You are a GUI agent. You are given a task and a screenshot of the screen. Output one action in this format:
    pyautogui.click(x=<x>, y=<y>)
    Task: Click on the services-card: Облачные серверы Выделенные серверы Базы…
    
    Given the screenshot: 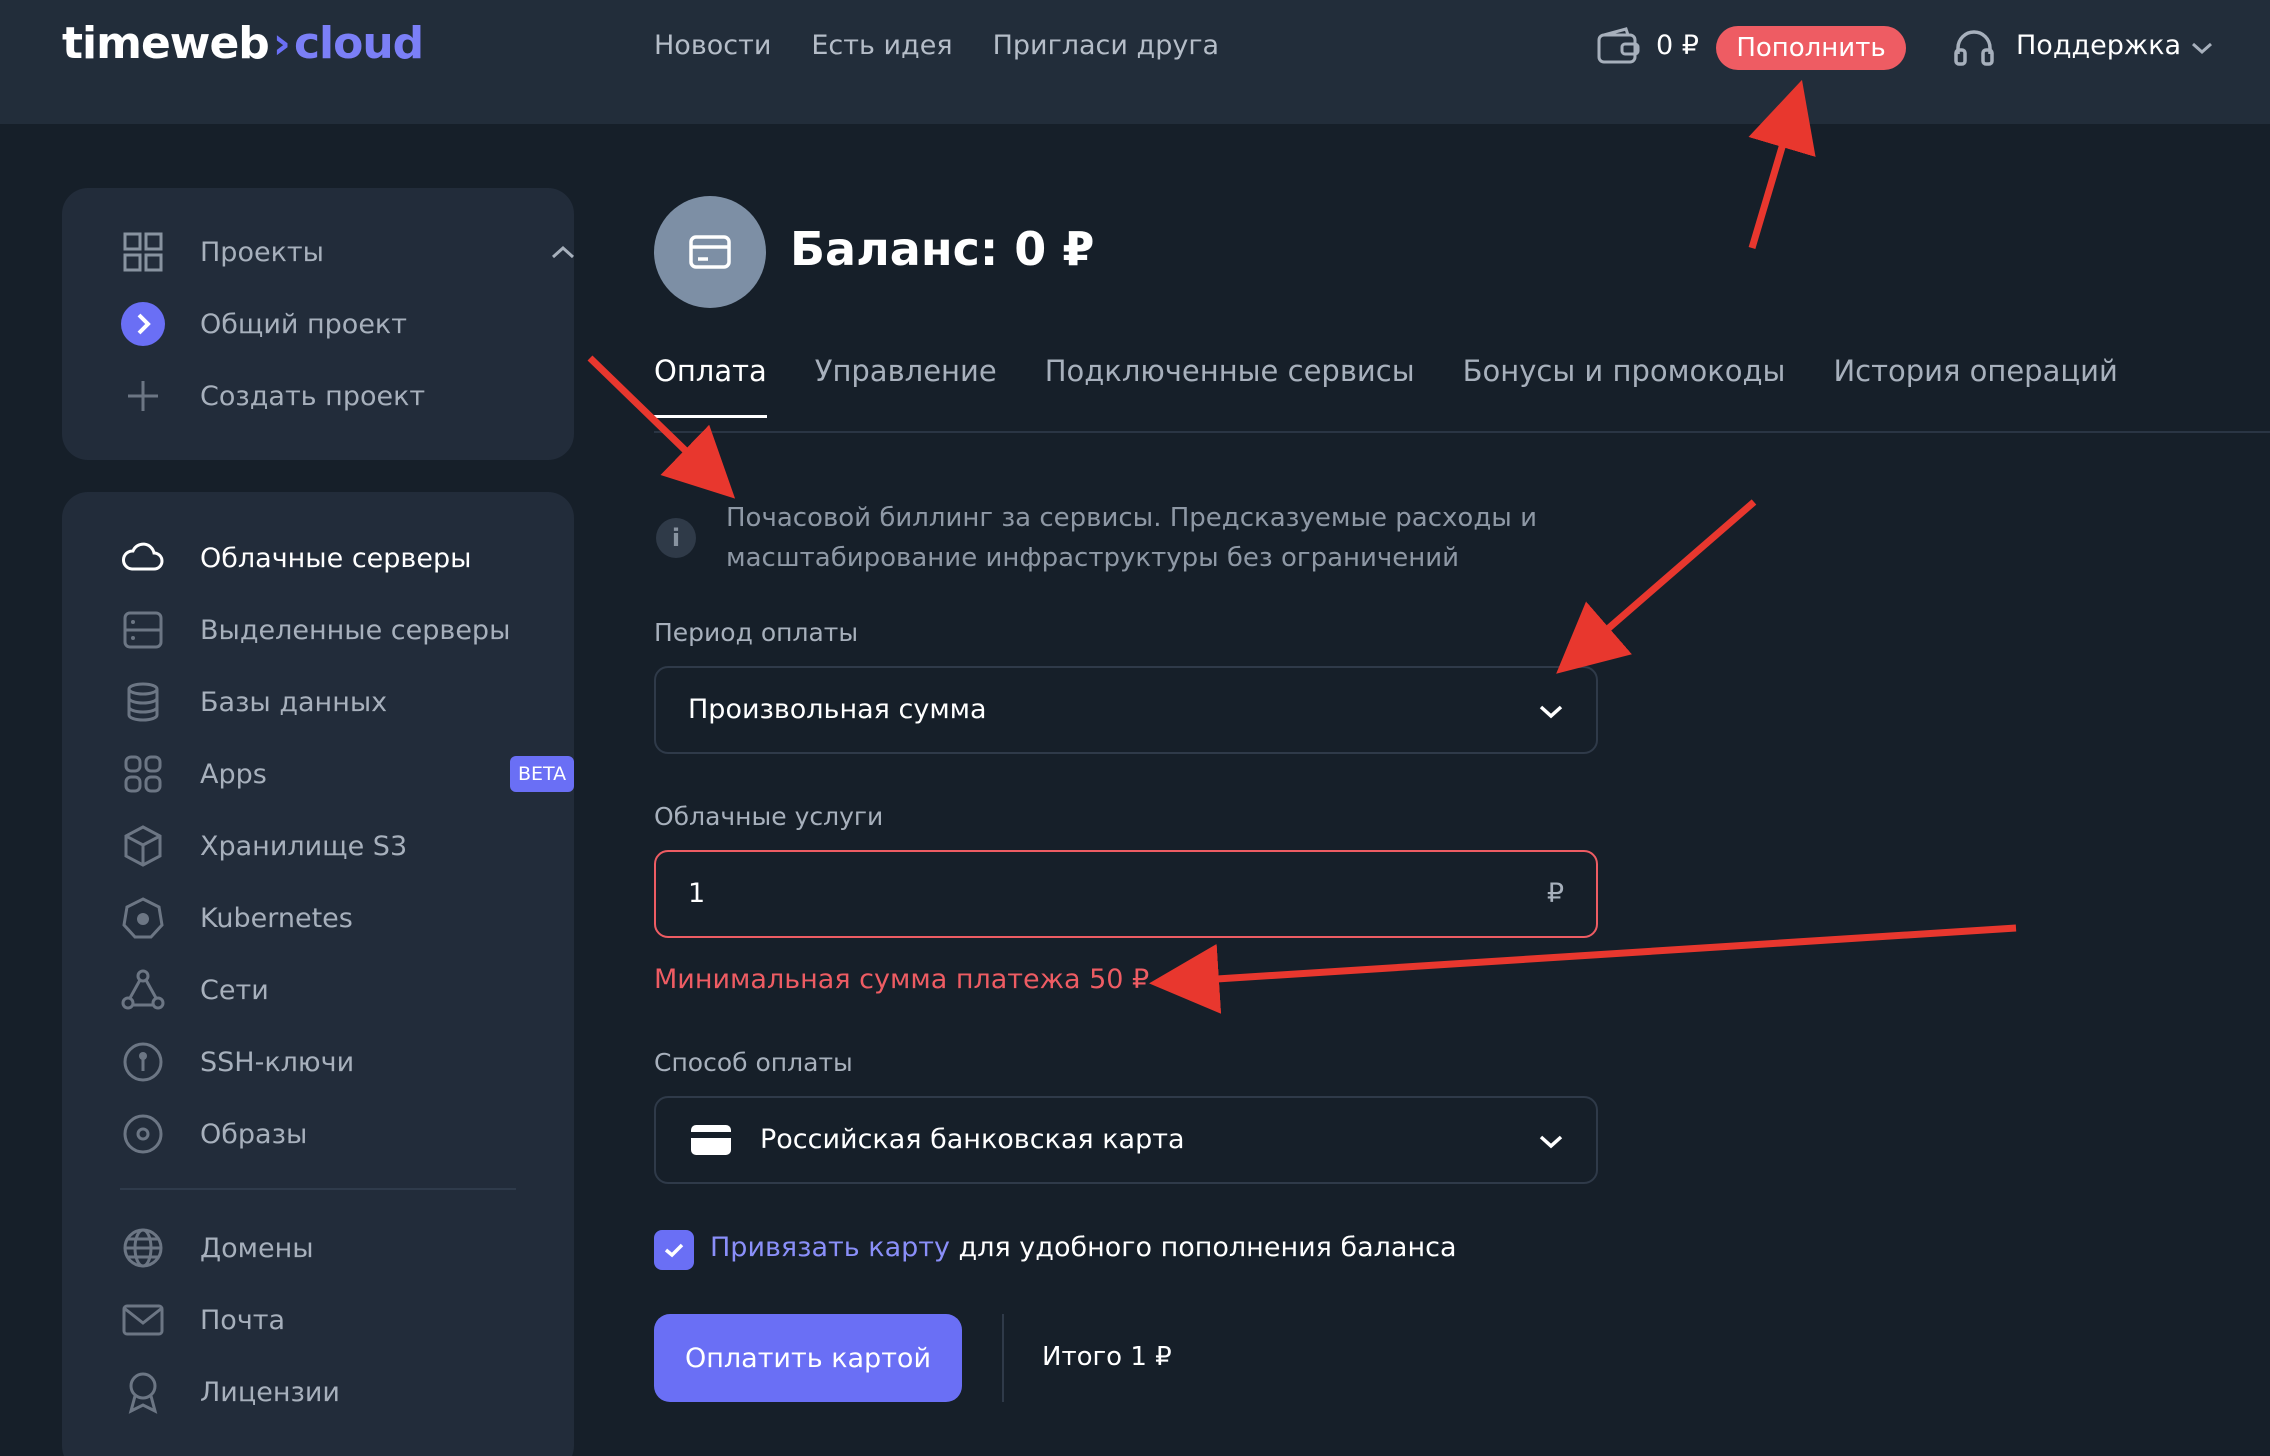 What is the action you would take?
    pyautogui.click(x=318, y=974)
    